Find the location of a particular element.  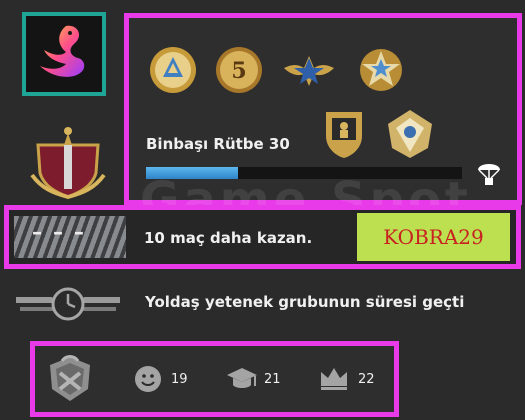

care-package-icon is located at coordinates (489, 172).